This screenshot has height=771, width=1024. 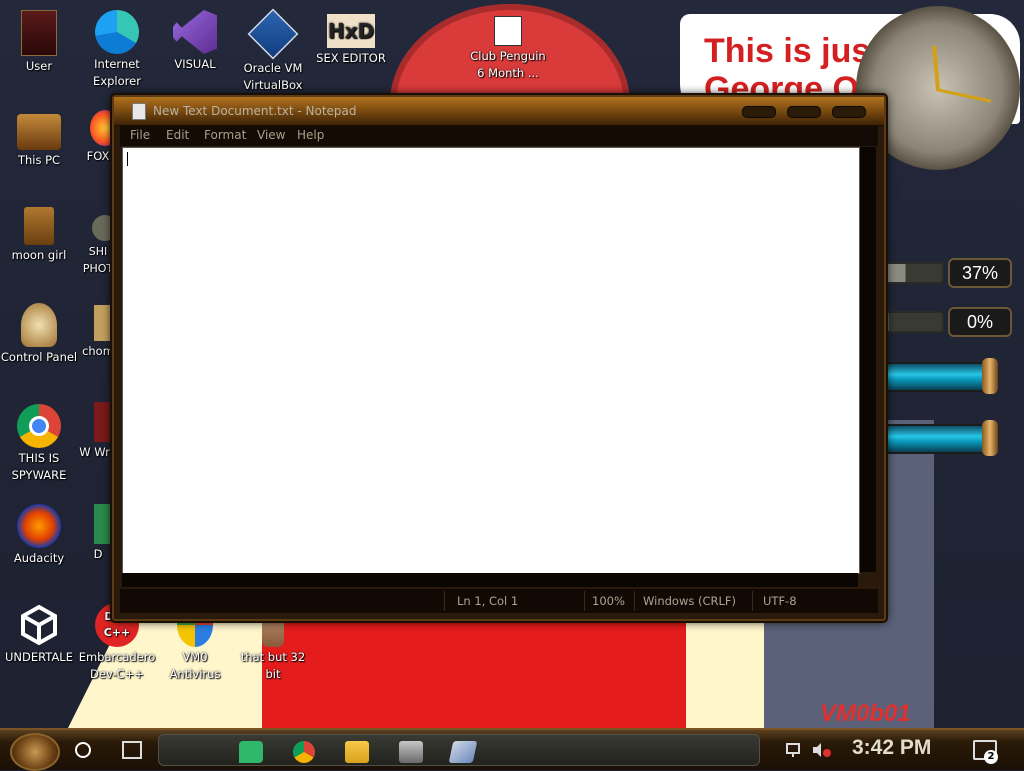 I want to click on desktop-icon-visual: VISUAL, so click(x=195, y=41).